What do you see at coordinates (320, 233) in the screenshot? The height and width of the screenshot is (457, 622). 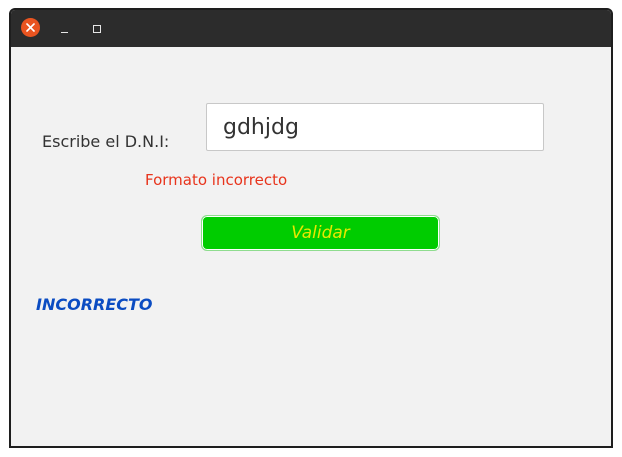 I see `validate-button: Validar` at bounding box center [320, 233].